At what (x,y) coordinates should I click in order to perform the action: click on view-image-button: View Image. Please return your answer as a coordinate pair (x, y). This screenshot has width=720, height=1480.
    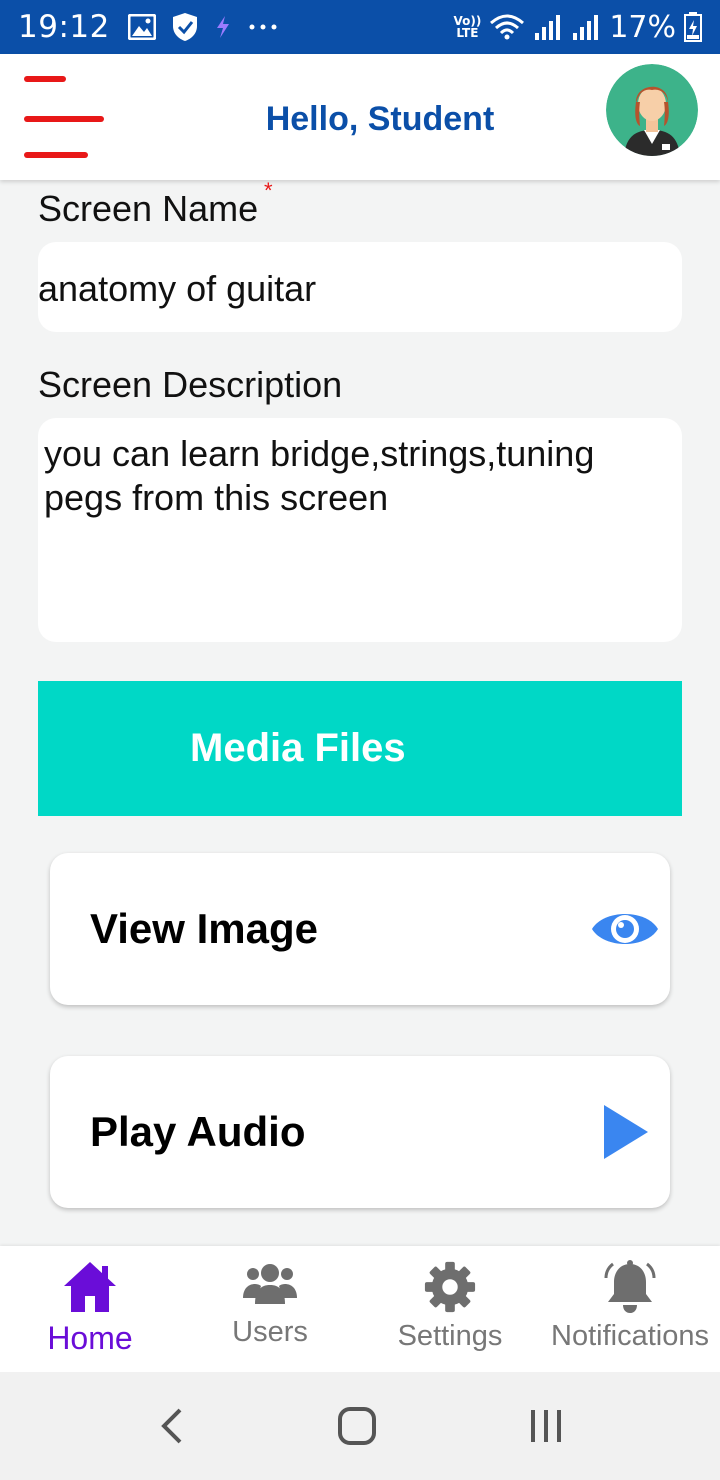
    Looking at the image, I should click on (360, 929).